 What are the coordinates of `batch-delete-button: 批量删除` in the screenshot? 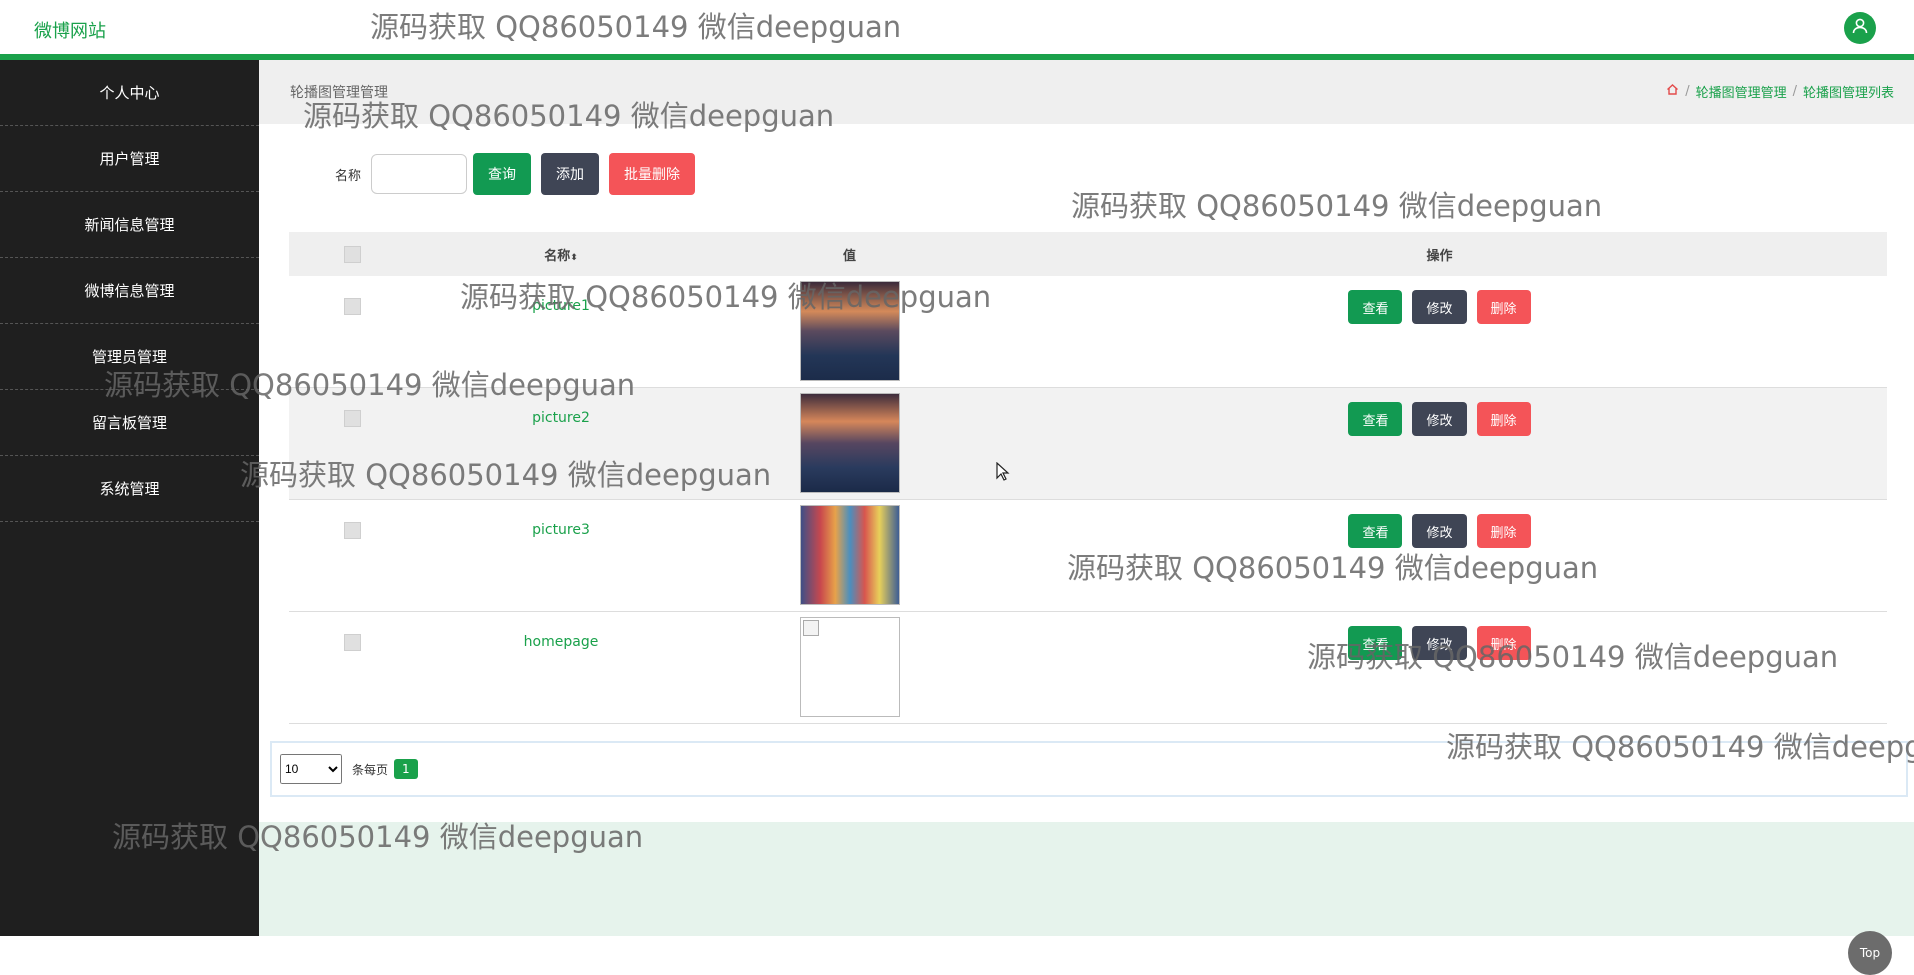 It's located at (652, 174).